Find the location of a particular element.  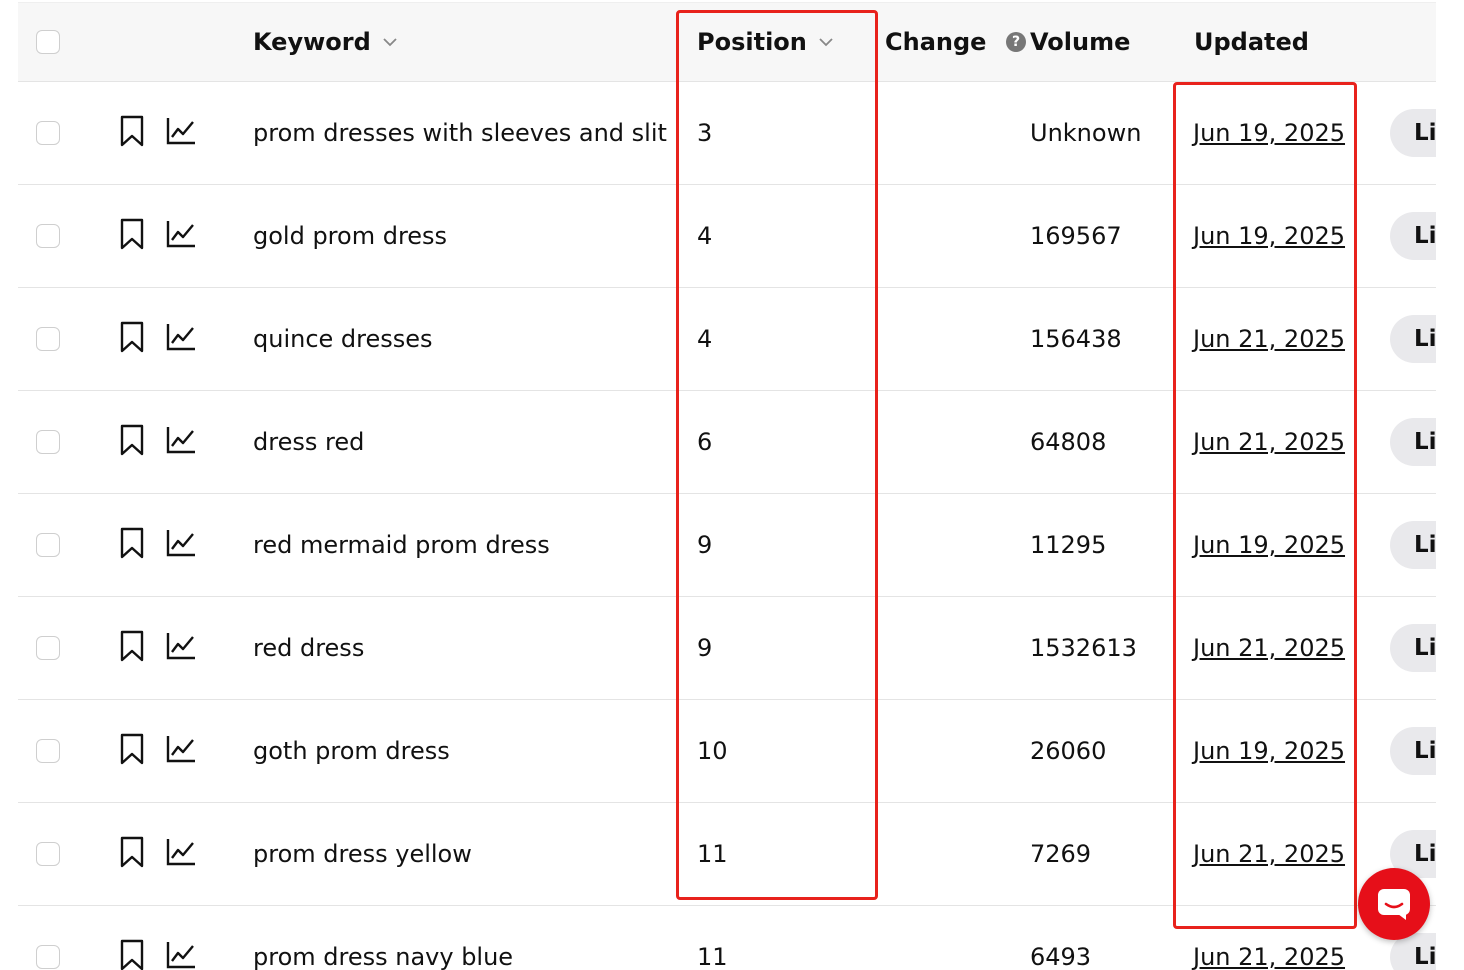

keyword-header: Keyword is located at coordinates (326, 42).